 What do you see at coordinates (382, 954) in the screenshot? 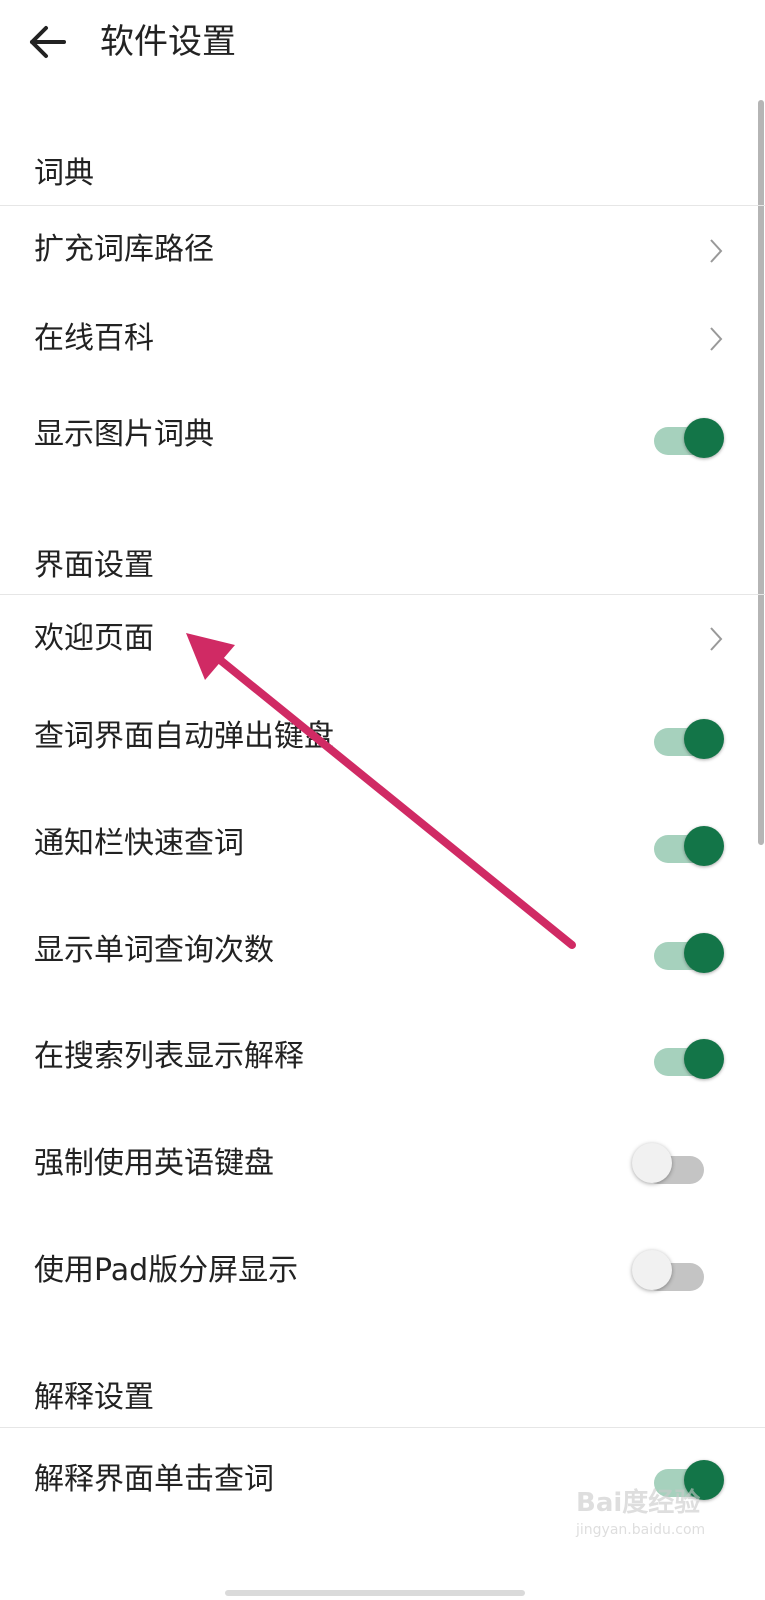
I see `settings-item-lookup-count: 显示单词查询次数` at bounding box center [382, 954].